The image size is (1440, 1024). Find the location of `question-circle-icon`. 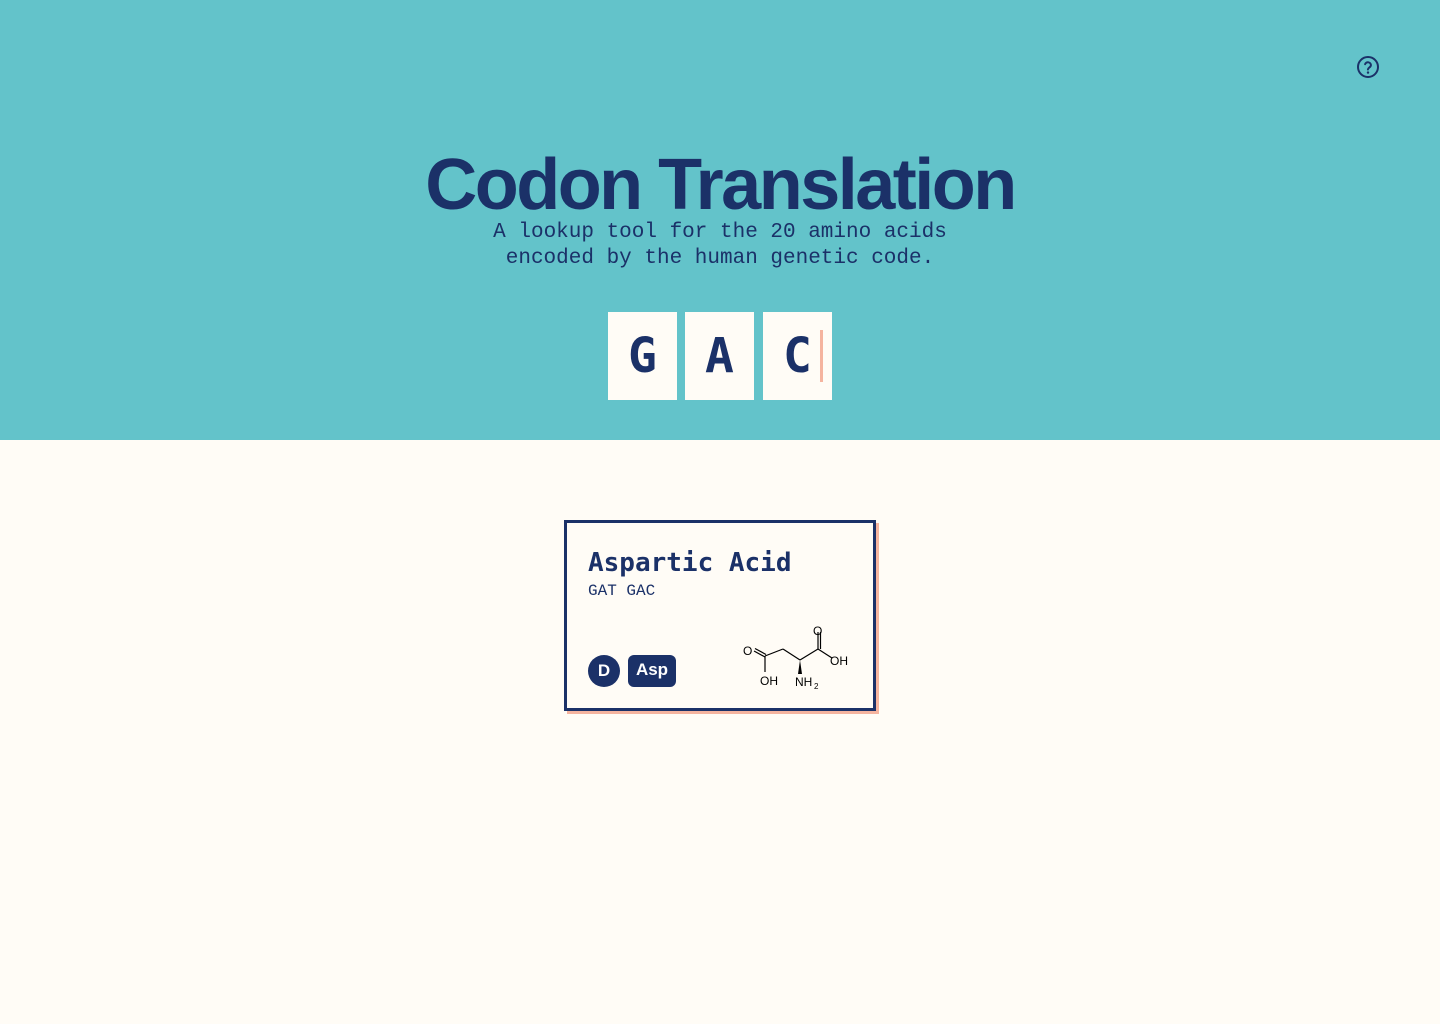

question-circle-icon is located at coordinates (1368, 67).